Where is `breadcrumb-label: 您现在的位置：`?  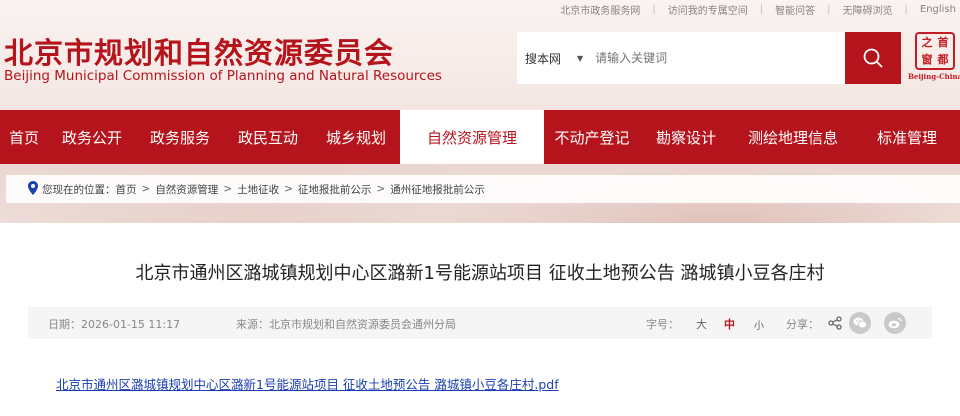
breadcrumb-label: 您现在的位置： is located at coordinates (79, 189).